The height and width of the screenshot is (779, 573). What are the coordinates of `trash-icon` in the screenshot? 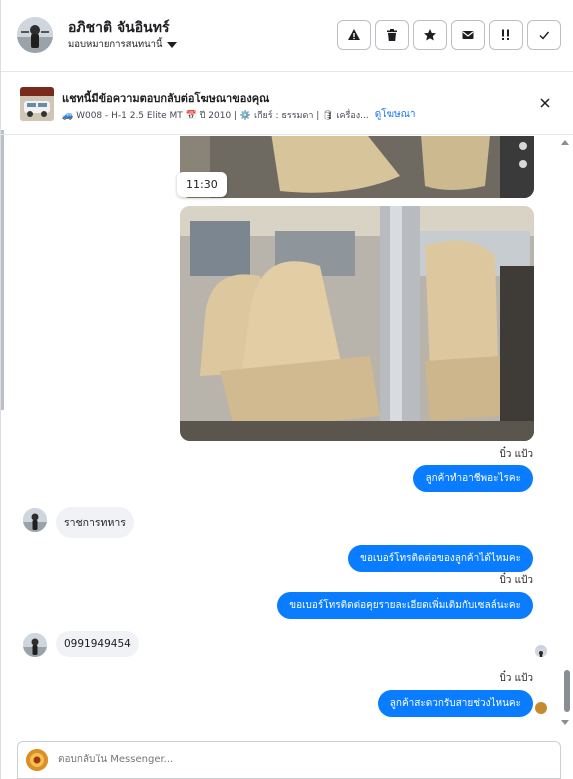 It's located at (392, 35).